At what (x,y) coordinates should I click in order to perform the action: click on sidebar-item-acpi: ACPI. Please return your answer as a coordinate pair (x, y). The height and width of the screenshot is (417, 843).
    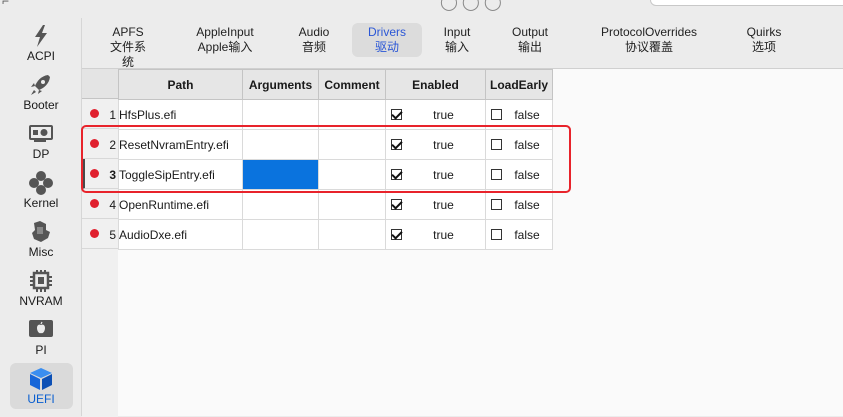
    Looking at the image, I should click on (41, 43).